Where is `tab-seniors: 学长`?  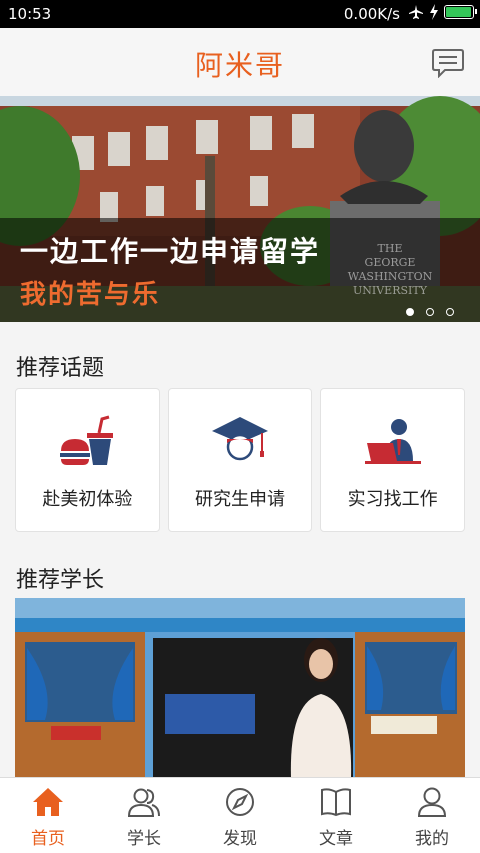
tab-seniors: 学长 is located at coordinates (144, 815).